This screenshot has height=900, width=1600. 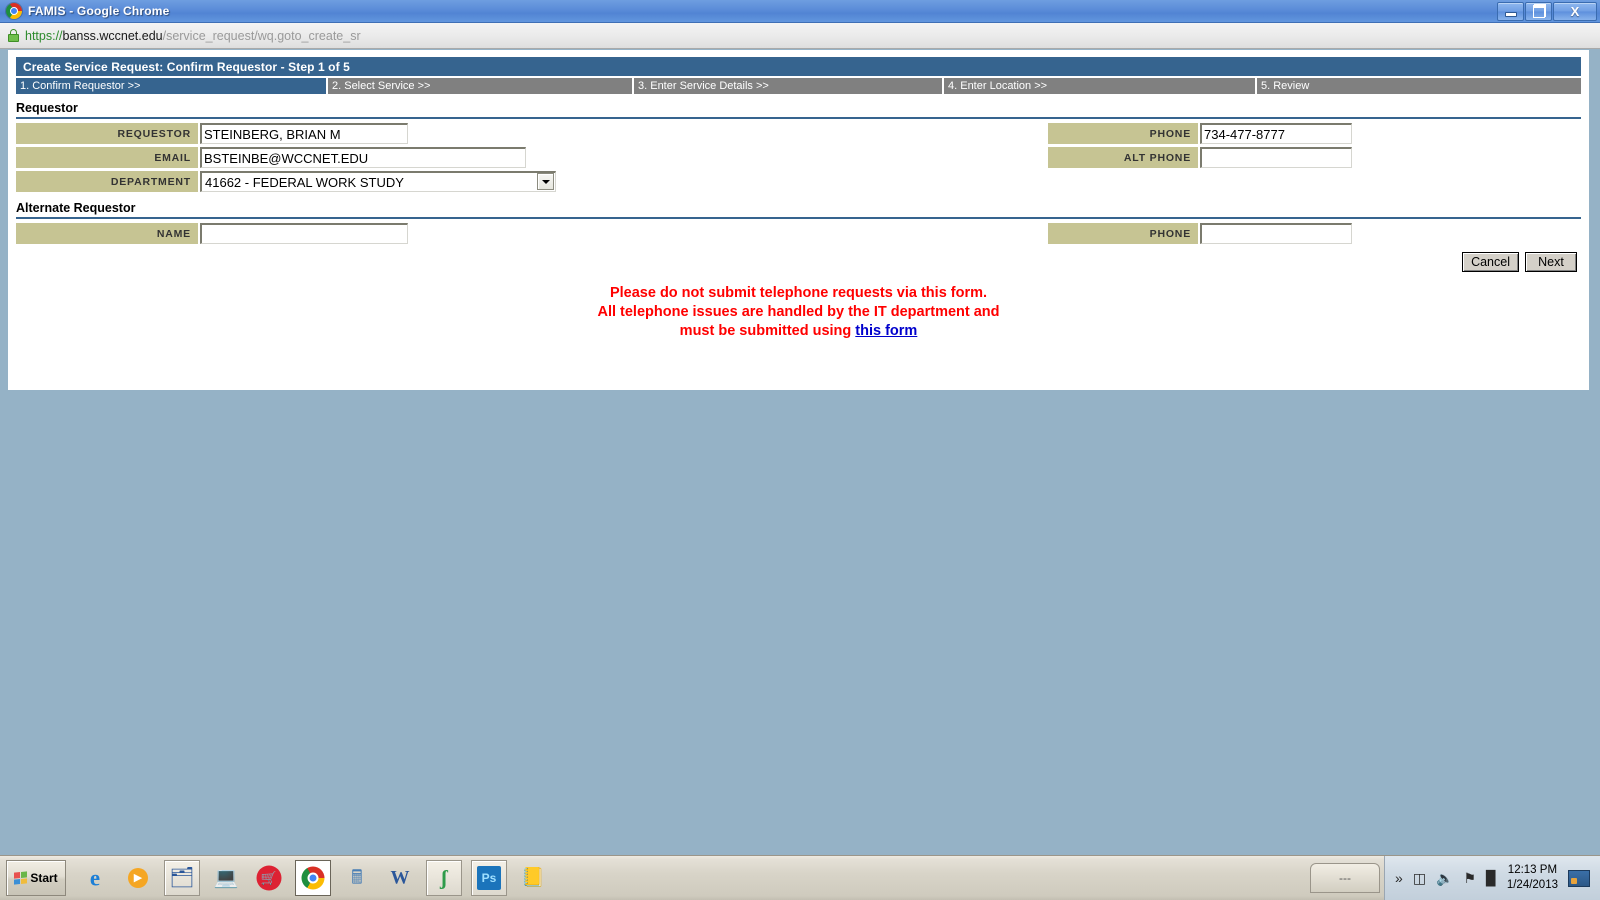 I want to click on windows-flag-icon, so click(x=21, y=878).